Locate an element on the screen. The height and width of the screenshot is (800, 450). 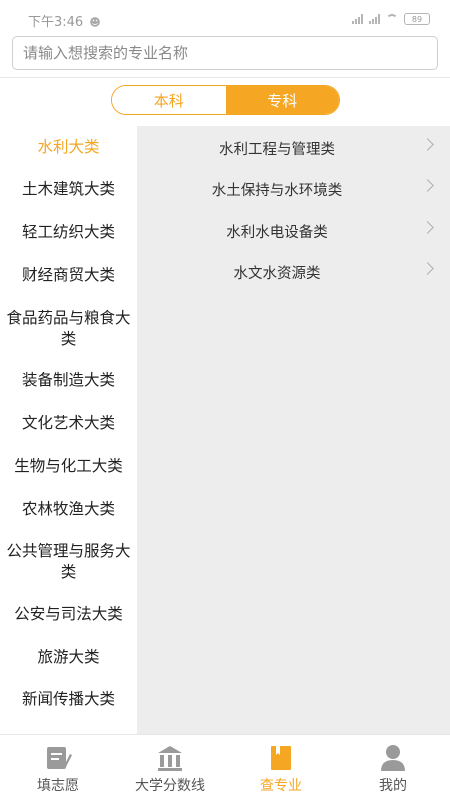
tab-label: 查专业 is located at coordinates (281, 786).